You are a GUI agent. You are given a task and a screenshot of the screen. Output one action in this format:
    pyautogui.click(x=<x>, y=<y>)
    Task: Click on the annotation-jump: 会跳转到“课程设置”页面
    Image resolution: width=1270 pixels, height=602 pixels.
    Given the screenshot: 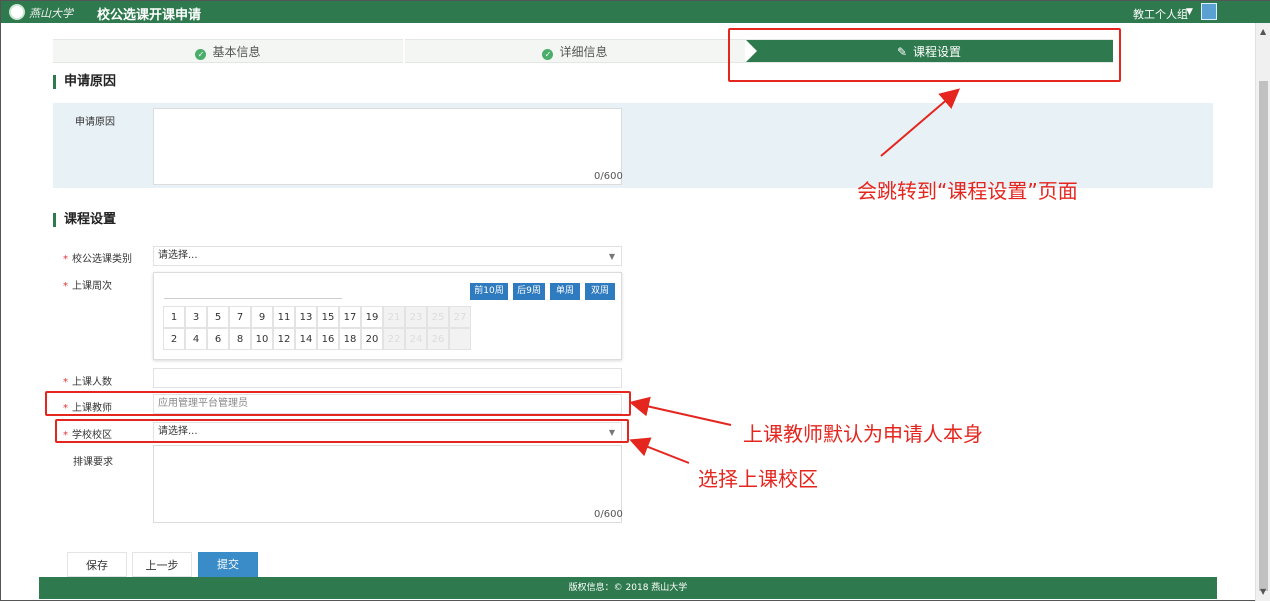 What is the action you would take?
    pyautogui.click(x=967, y=191)
    